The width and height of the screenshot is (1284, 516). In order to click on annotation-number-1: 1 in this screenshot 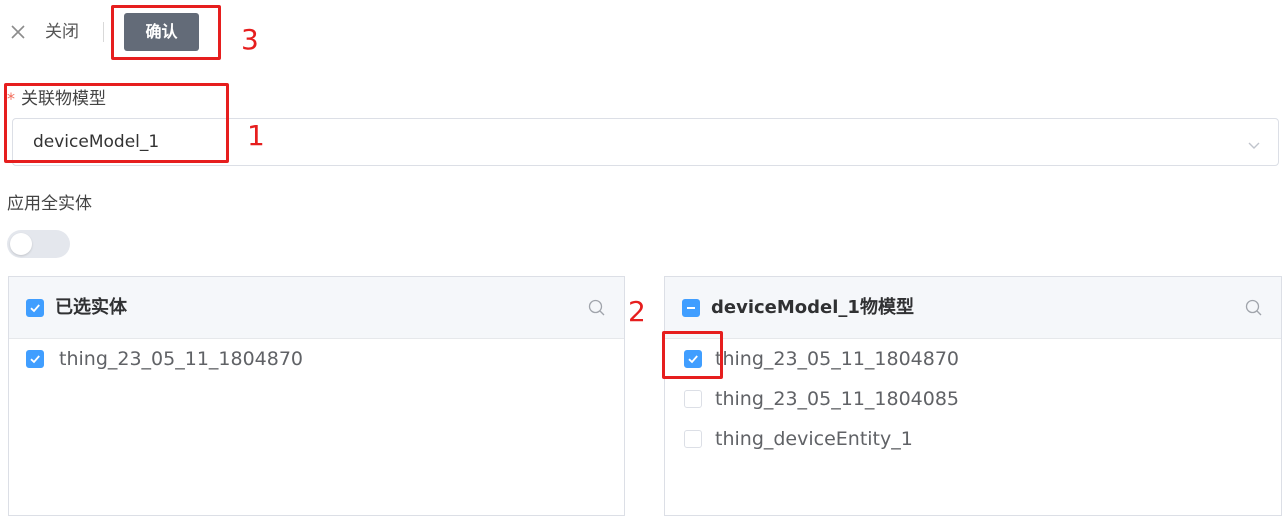, I will do `click(256, 135)`.